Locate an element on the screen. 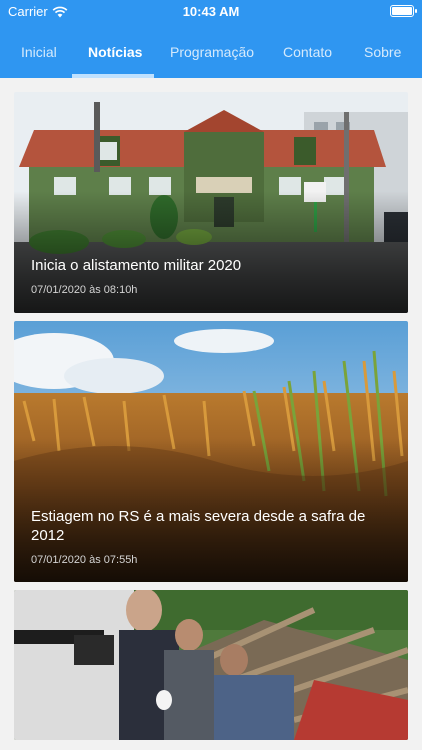  news-title: Inicia o alistamento militar 2020 is located at coordinates (136, 265).